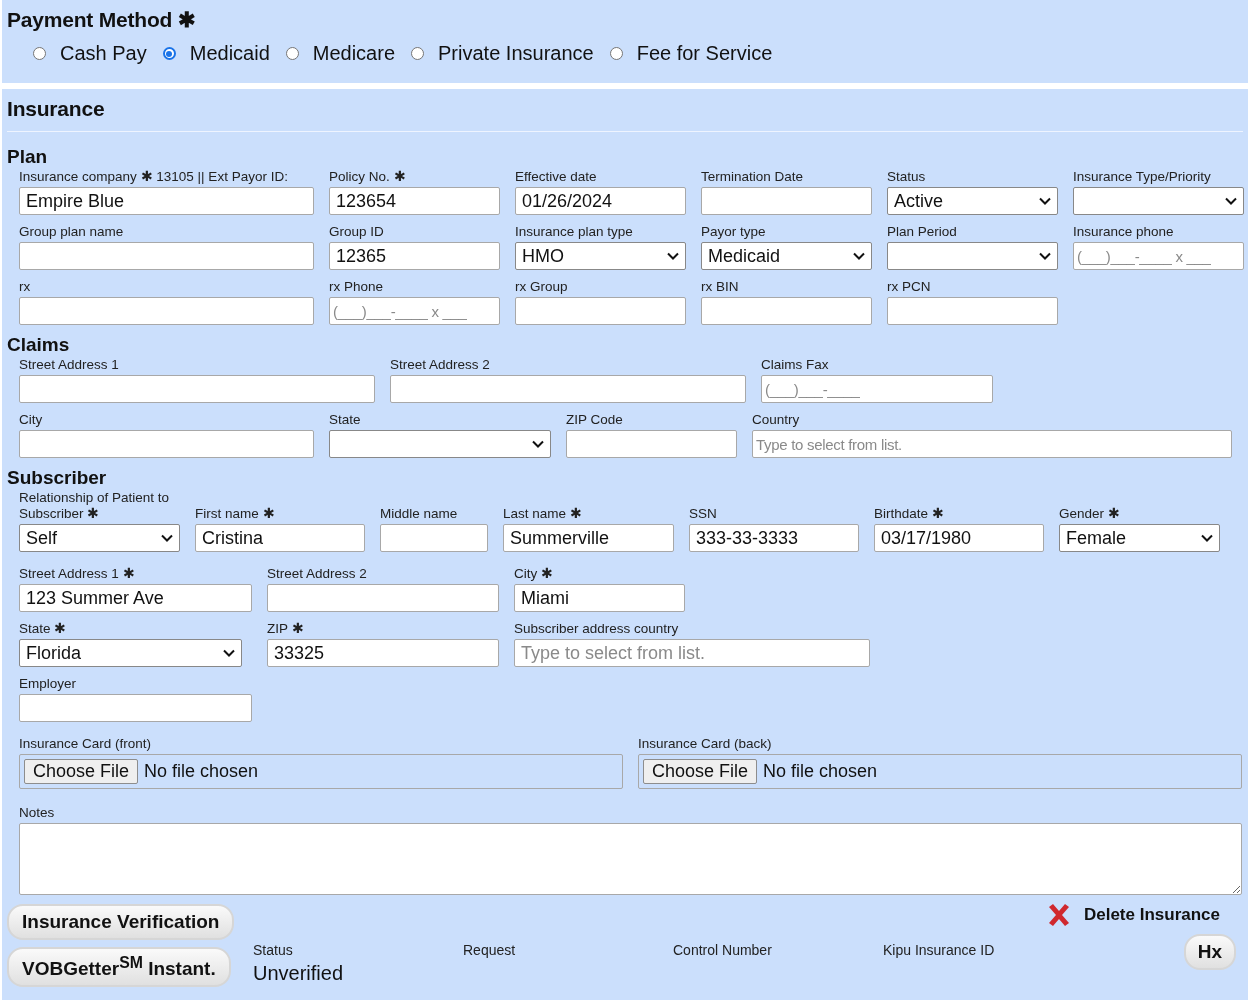 The image size is (1248, 1000). I want to click on field-label: Insurance phone, so click(1124, 232).